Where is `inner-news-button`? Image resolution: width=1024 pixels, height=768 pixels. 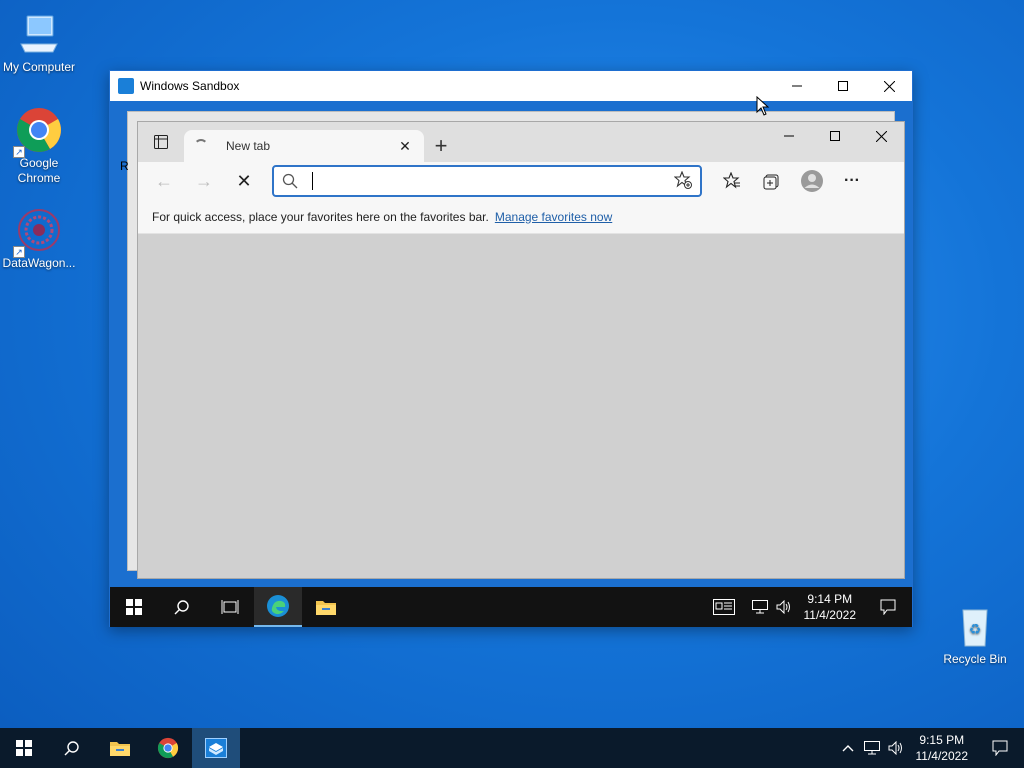 inner-news-button is located at coordinates (724, 607).